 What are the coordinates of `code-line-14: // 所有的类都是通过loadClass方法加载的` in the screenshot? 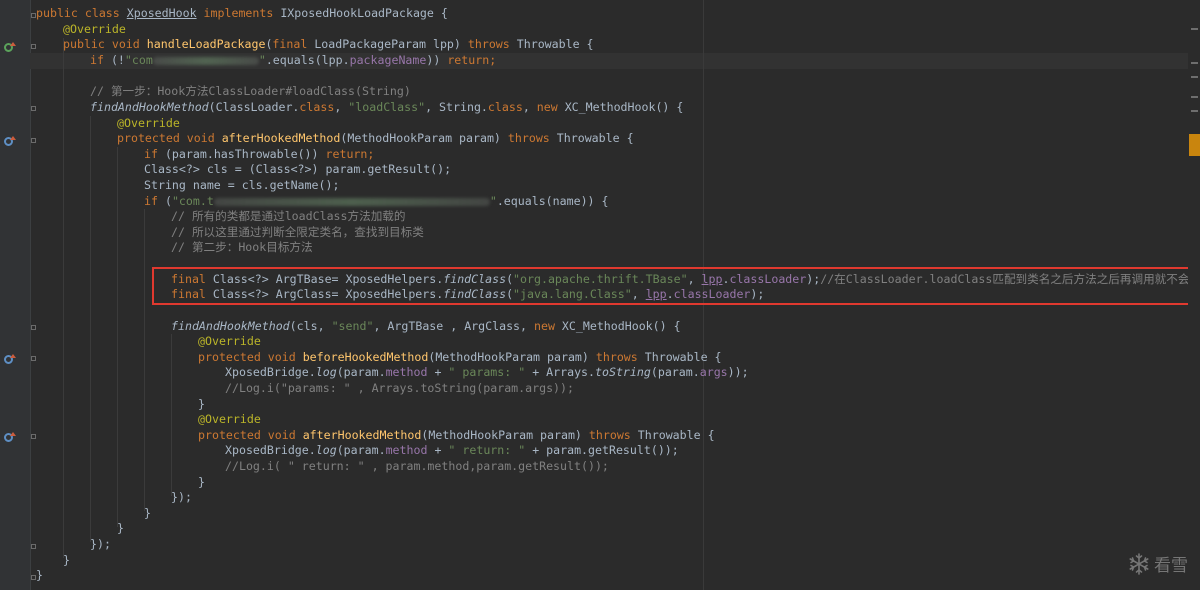 It's located at (288, 216).